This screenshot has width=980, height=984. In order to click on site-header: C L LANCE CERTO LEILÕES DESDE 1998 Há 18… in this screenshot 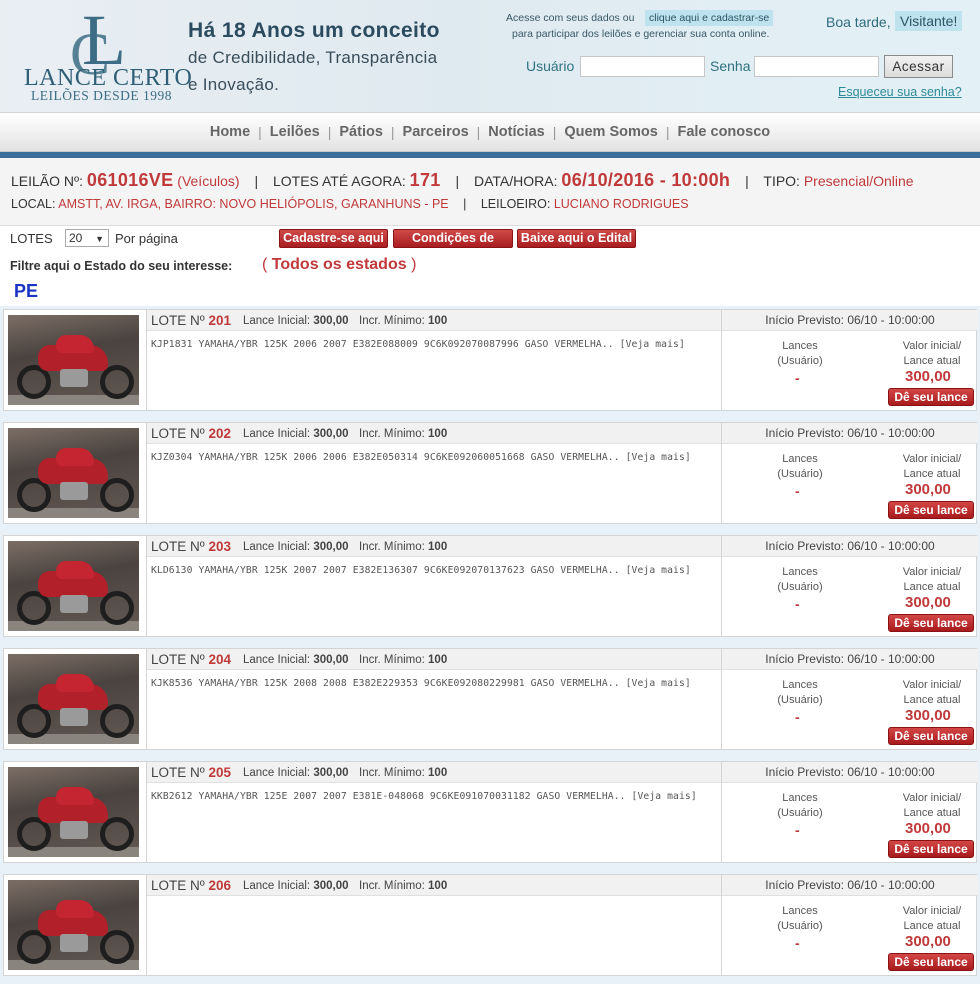, I will do `click(490, 56)`.